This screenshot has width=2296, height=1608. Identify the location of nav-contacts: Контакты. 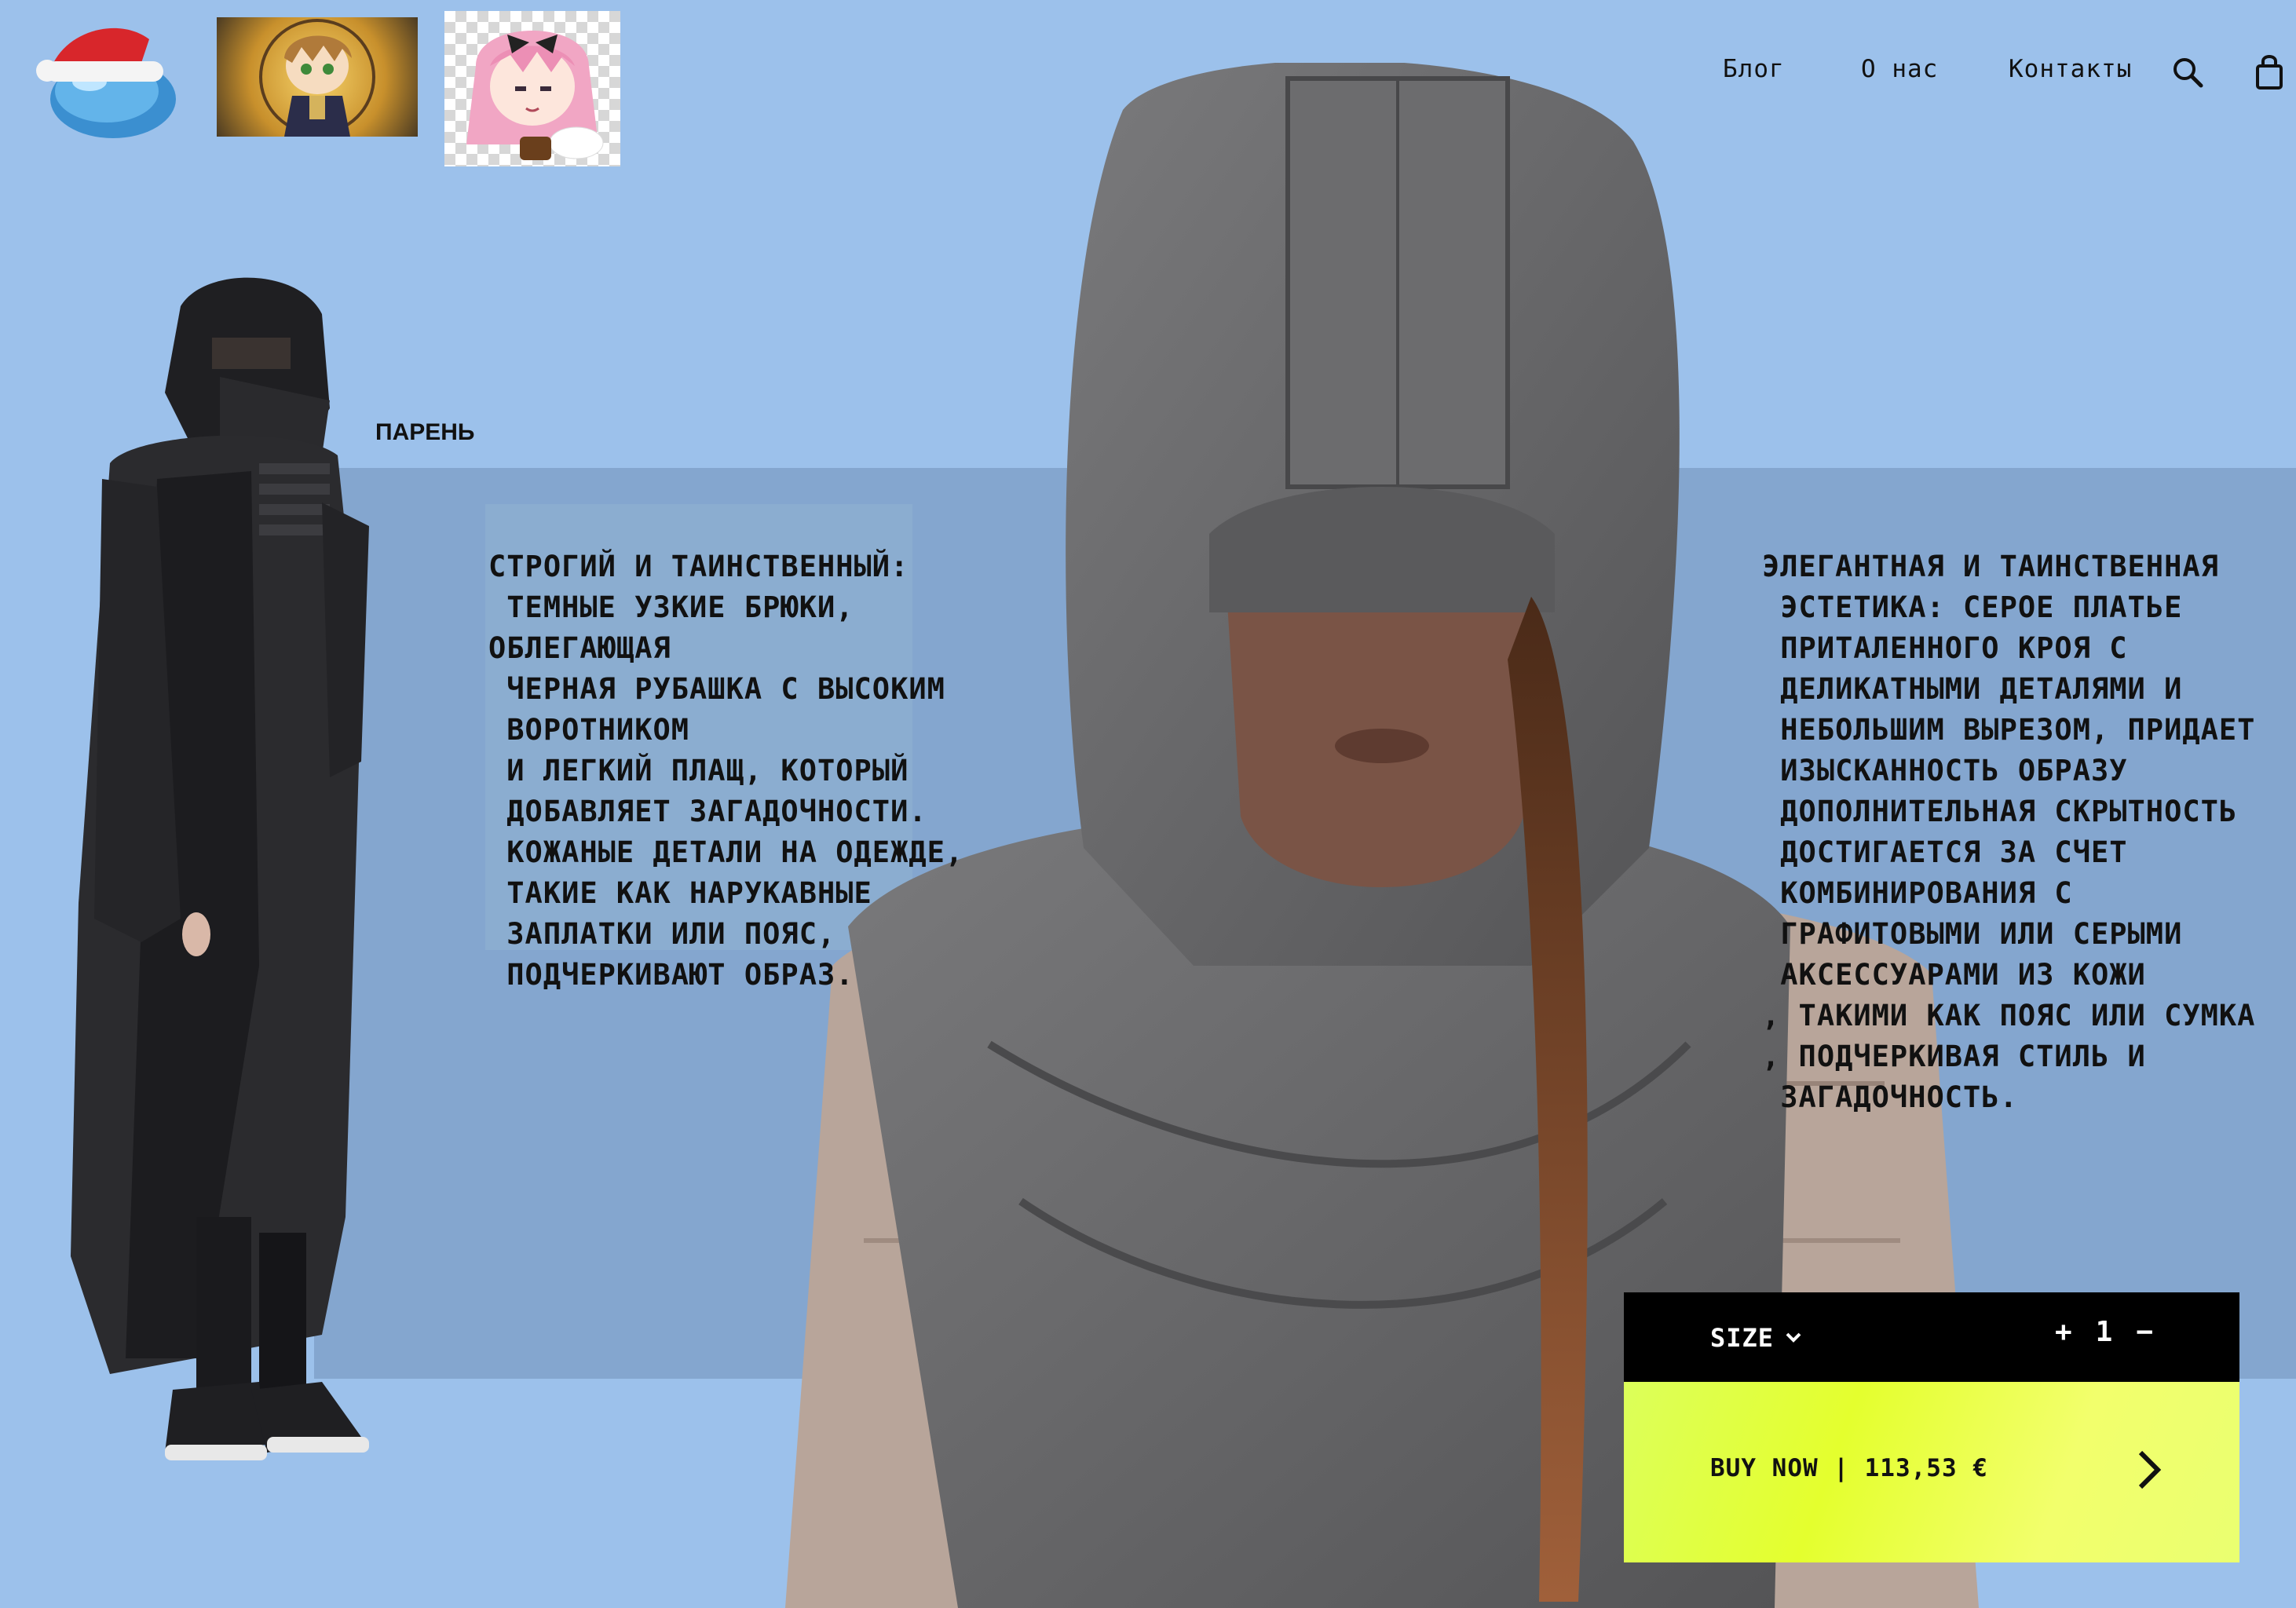
(2071, 70).